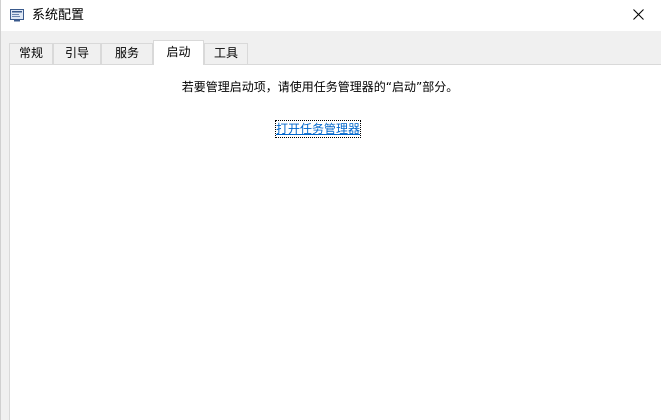  What do you see at coordinates (178, 52) in the screenshot?
I see `tab-startup: 启动` at bounding box center [178, 52].